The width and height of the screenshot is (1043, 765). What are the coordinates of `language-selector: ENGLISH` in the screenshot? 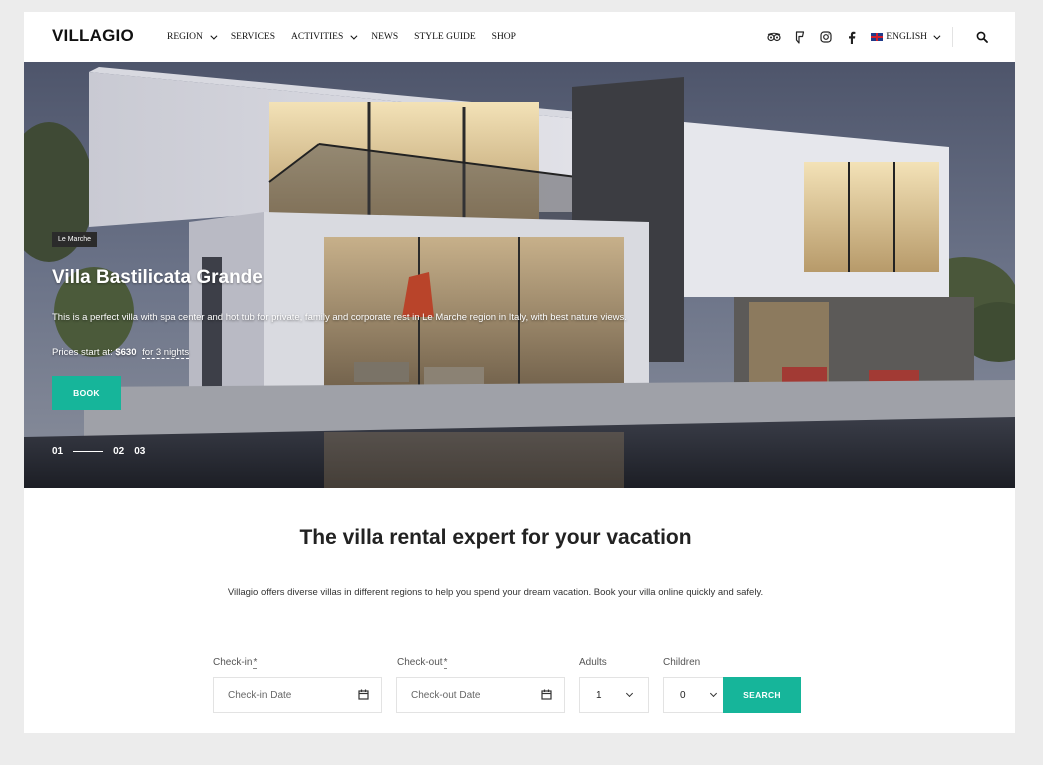 It's located at (906, 37).